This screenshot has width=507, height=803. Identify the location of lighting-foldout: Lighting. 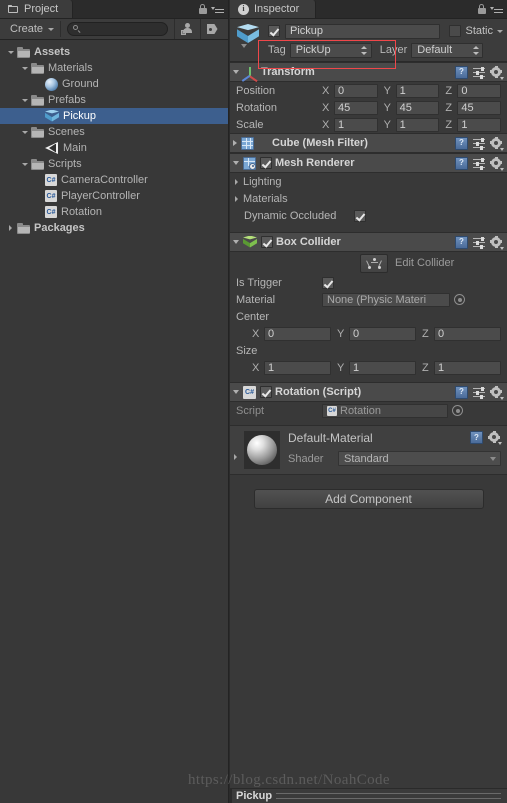
(368, 181).